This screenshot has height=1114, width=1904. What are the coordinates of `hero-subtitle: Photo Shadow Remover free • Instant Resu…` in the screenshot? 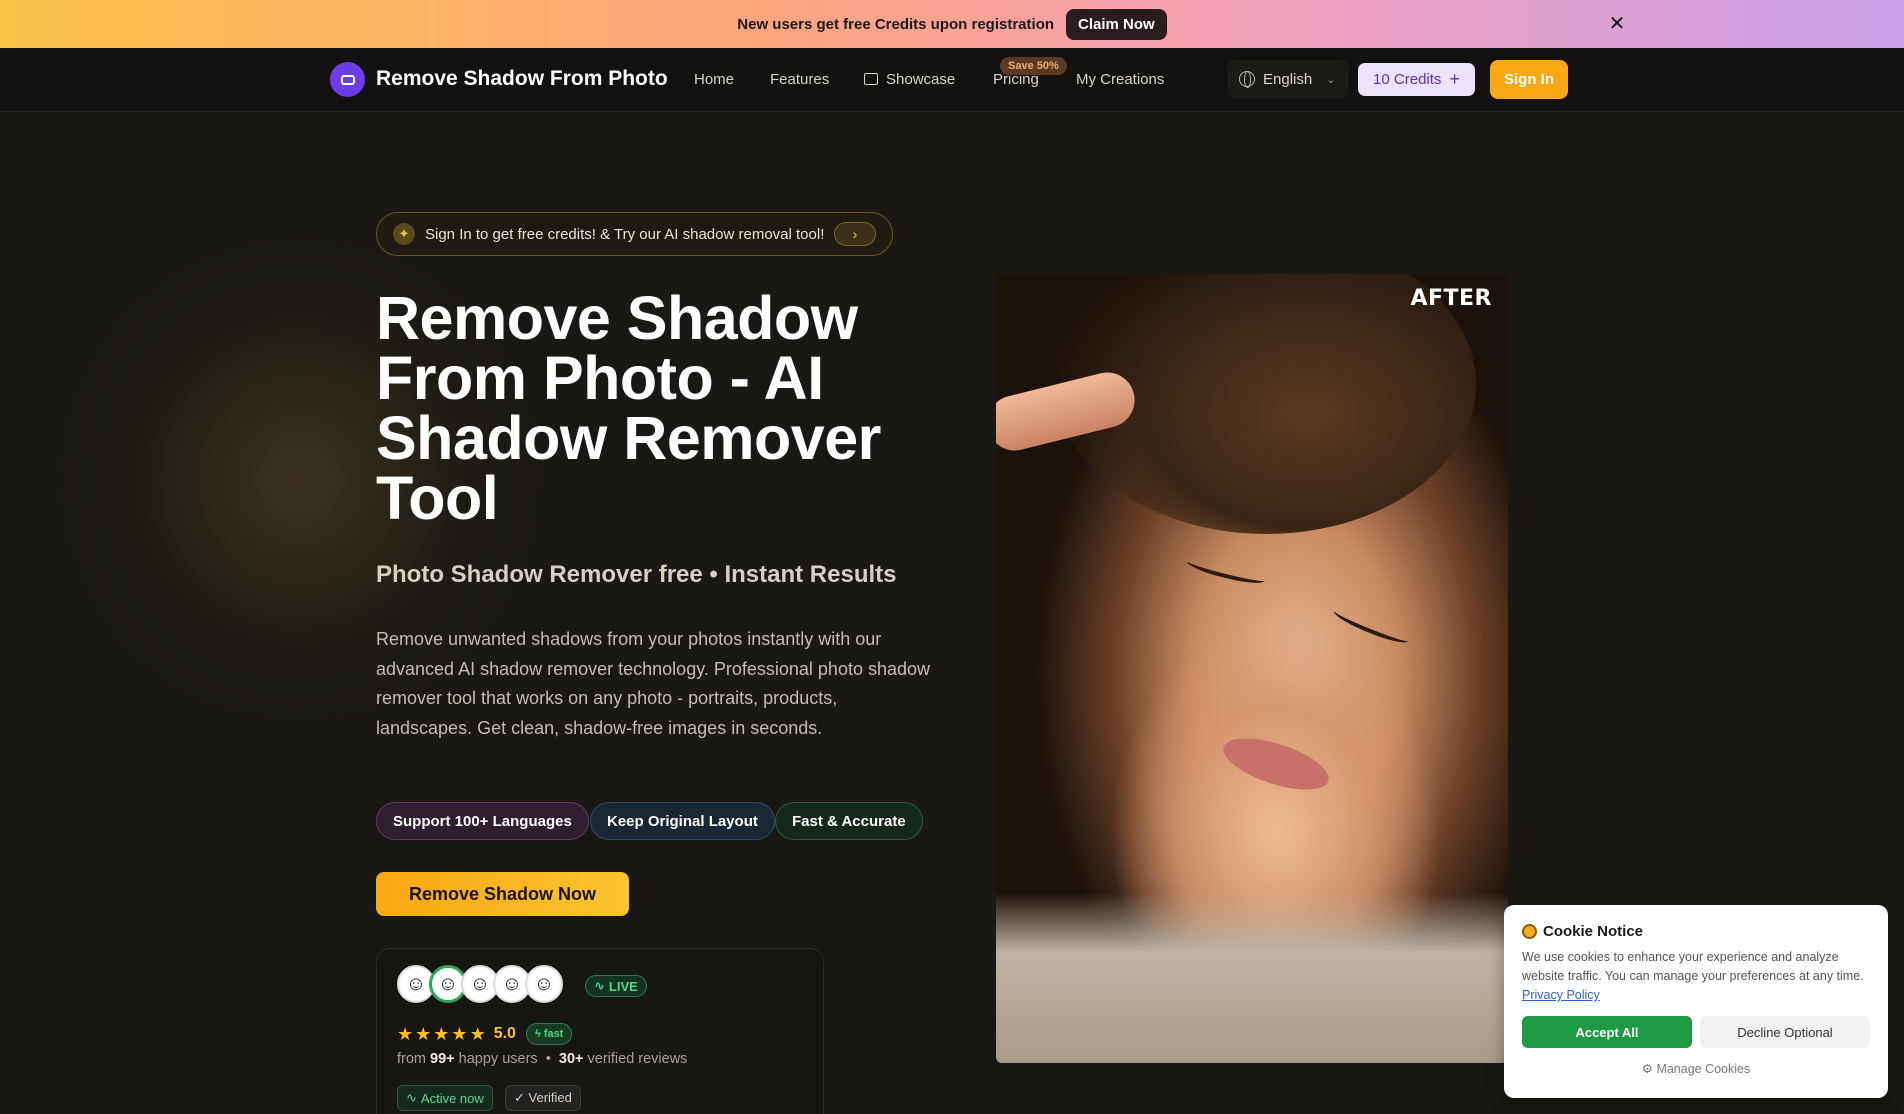 It's located at (636, 574).